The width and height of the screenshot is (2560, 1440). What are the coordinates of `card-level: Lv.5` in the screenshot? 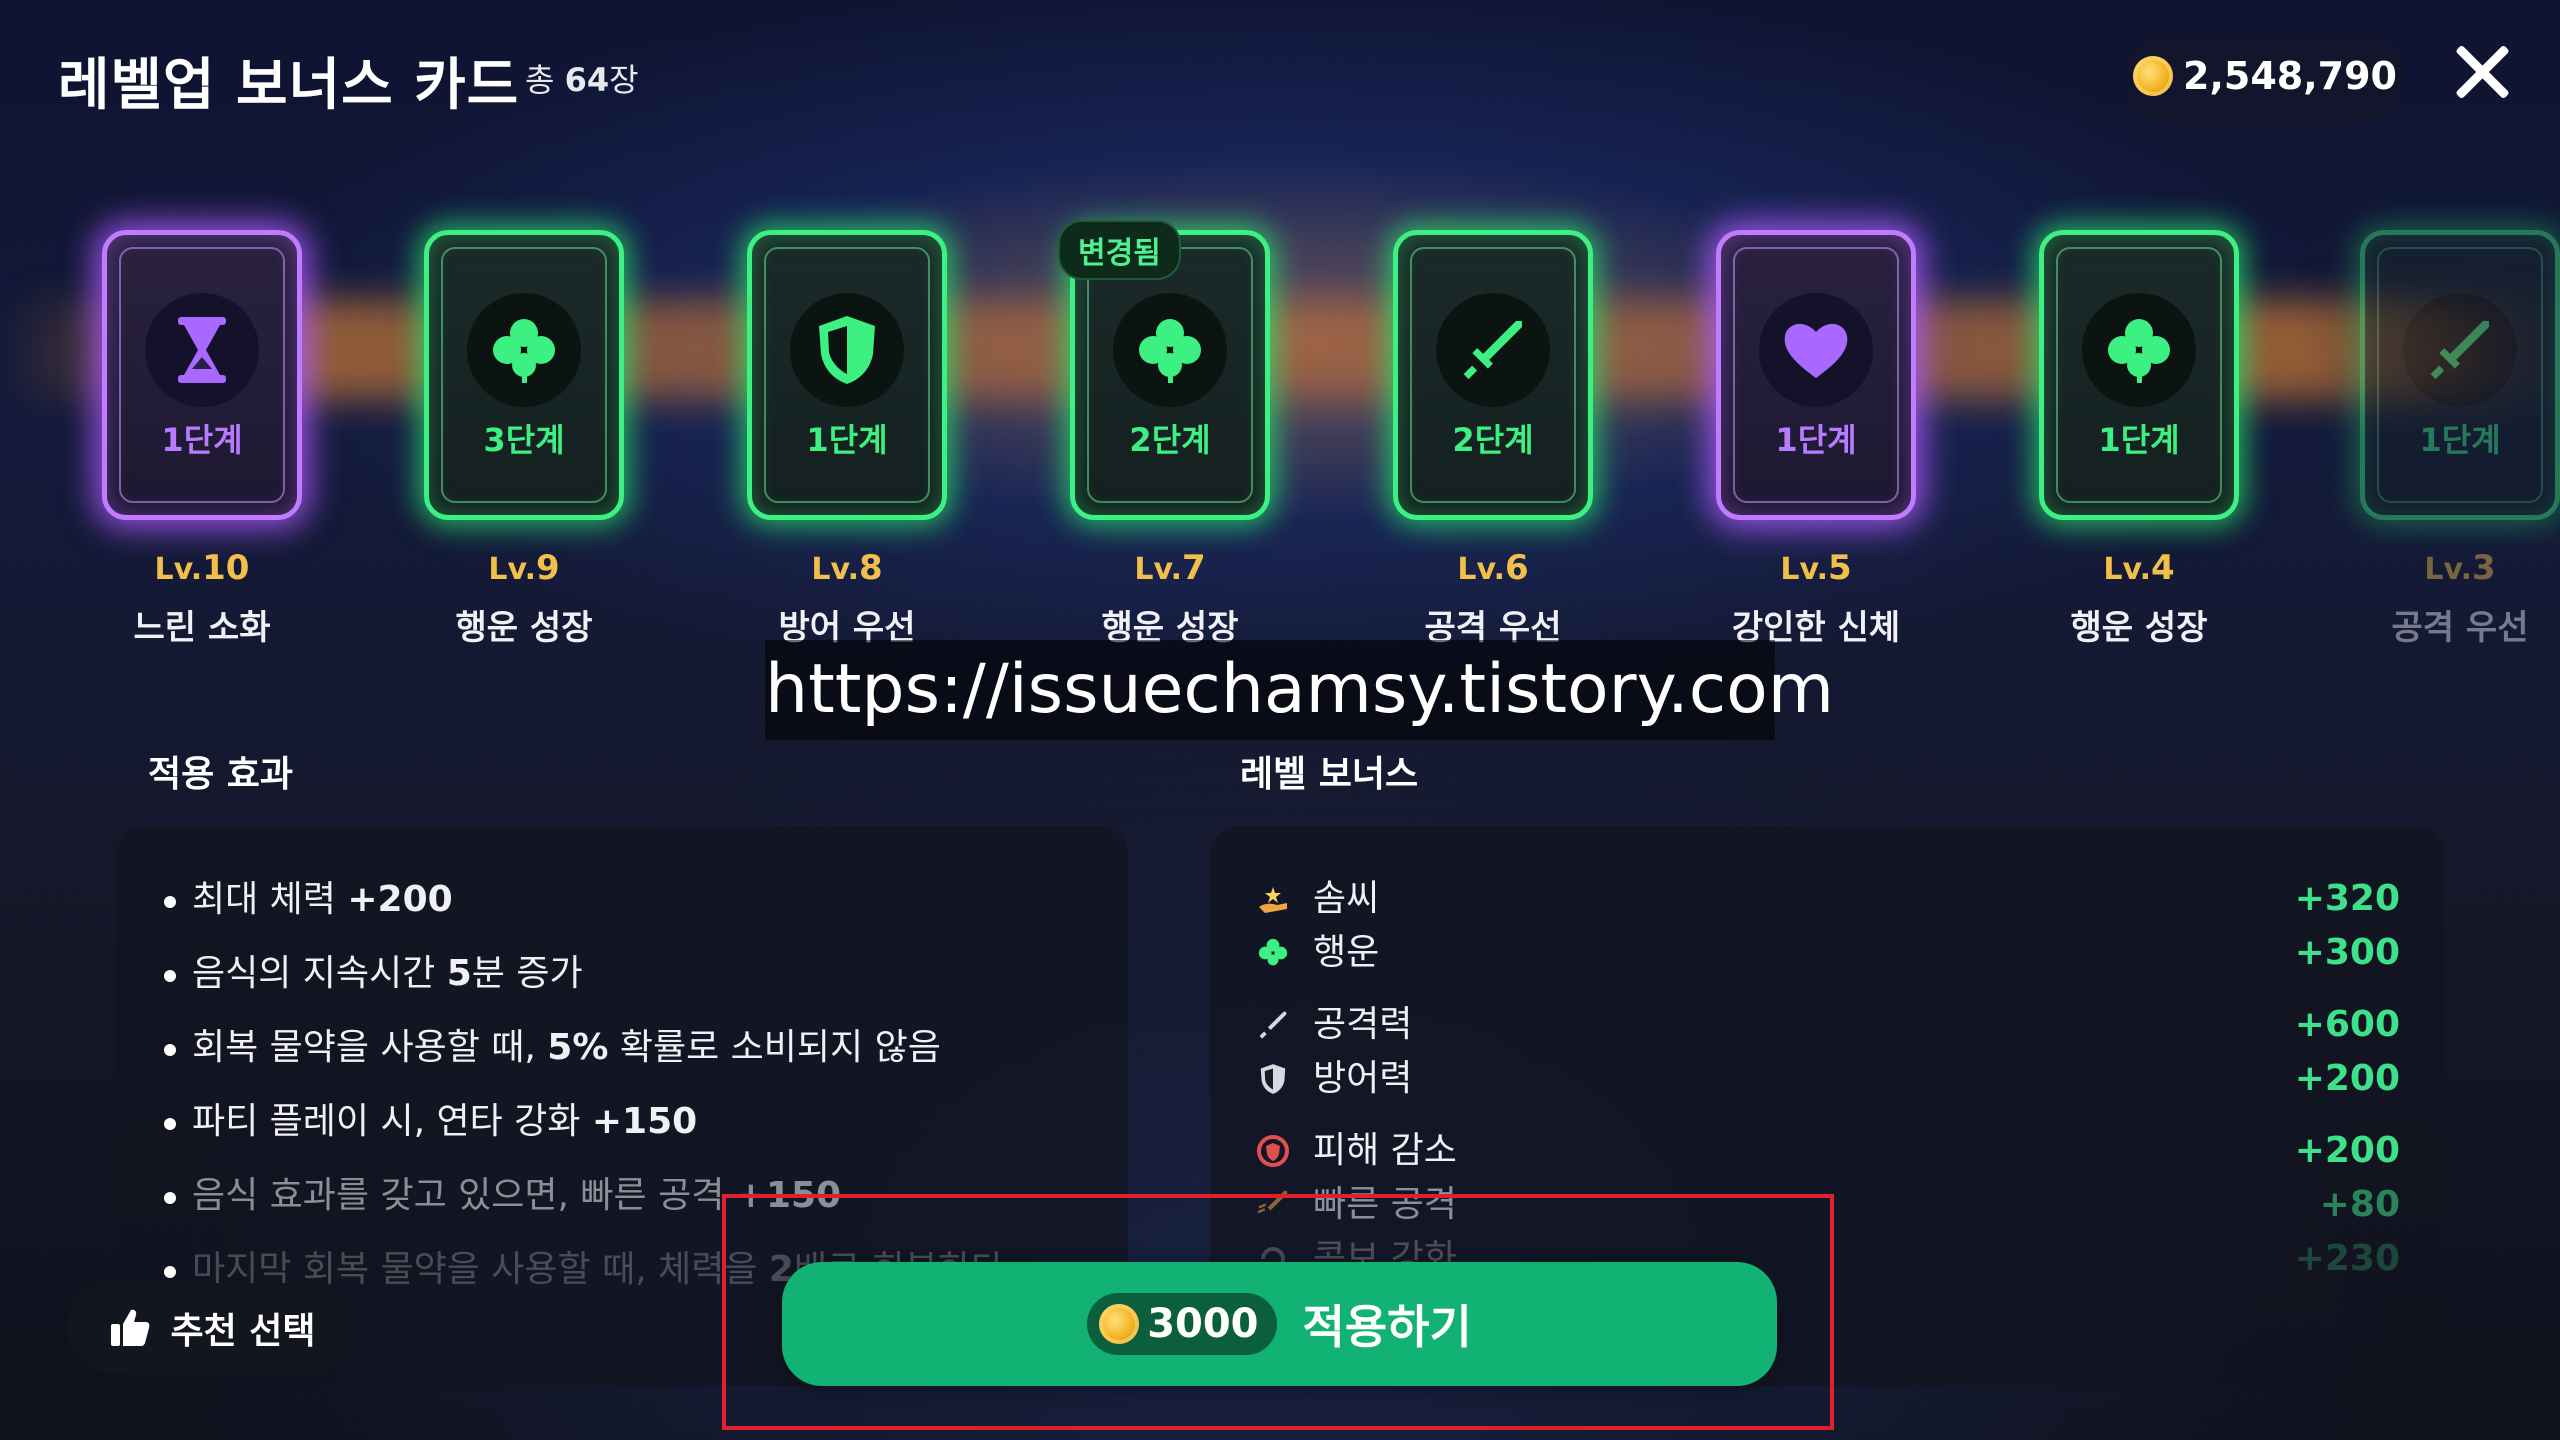 It's located at (1816, 568).